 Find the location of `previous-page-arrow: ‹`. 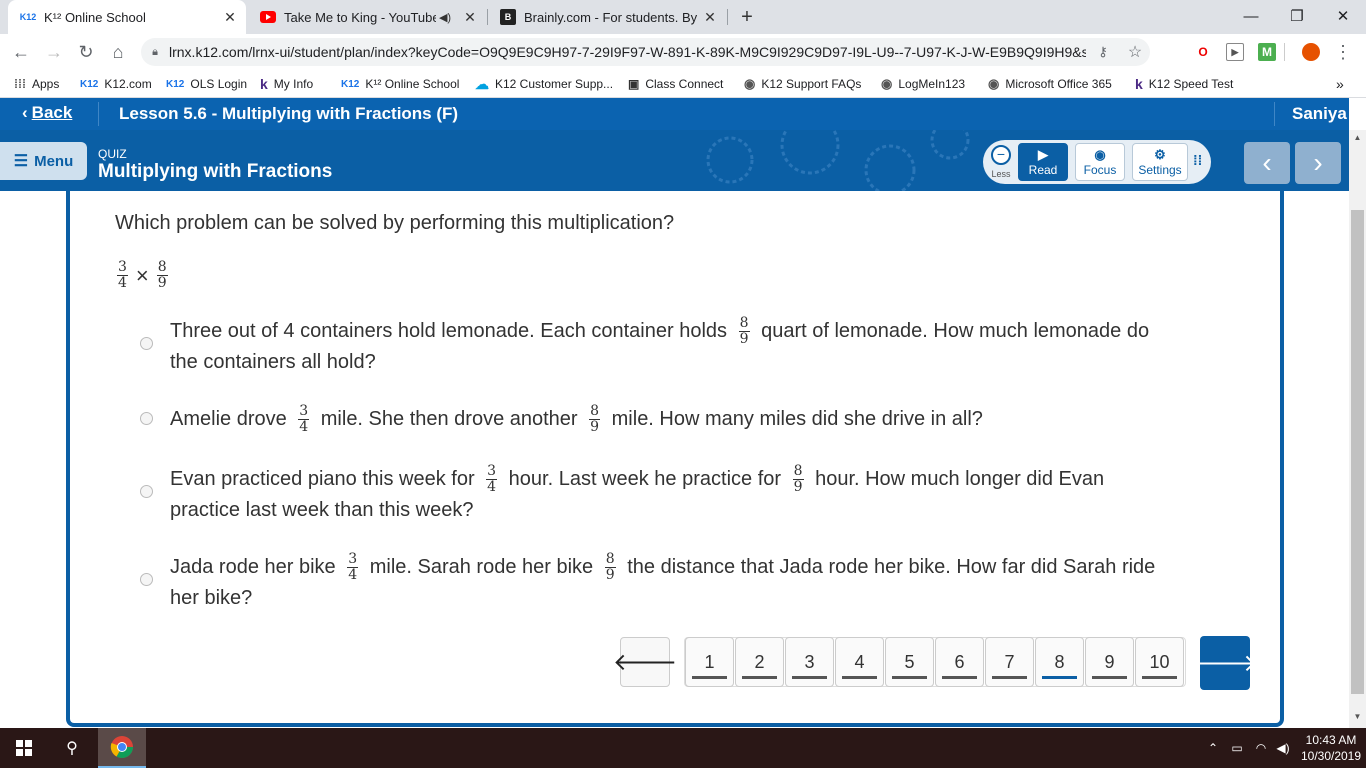

previous-page-arrow: ‹ is located at coordinates (1267, 163).